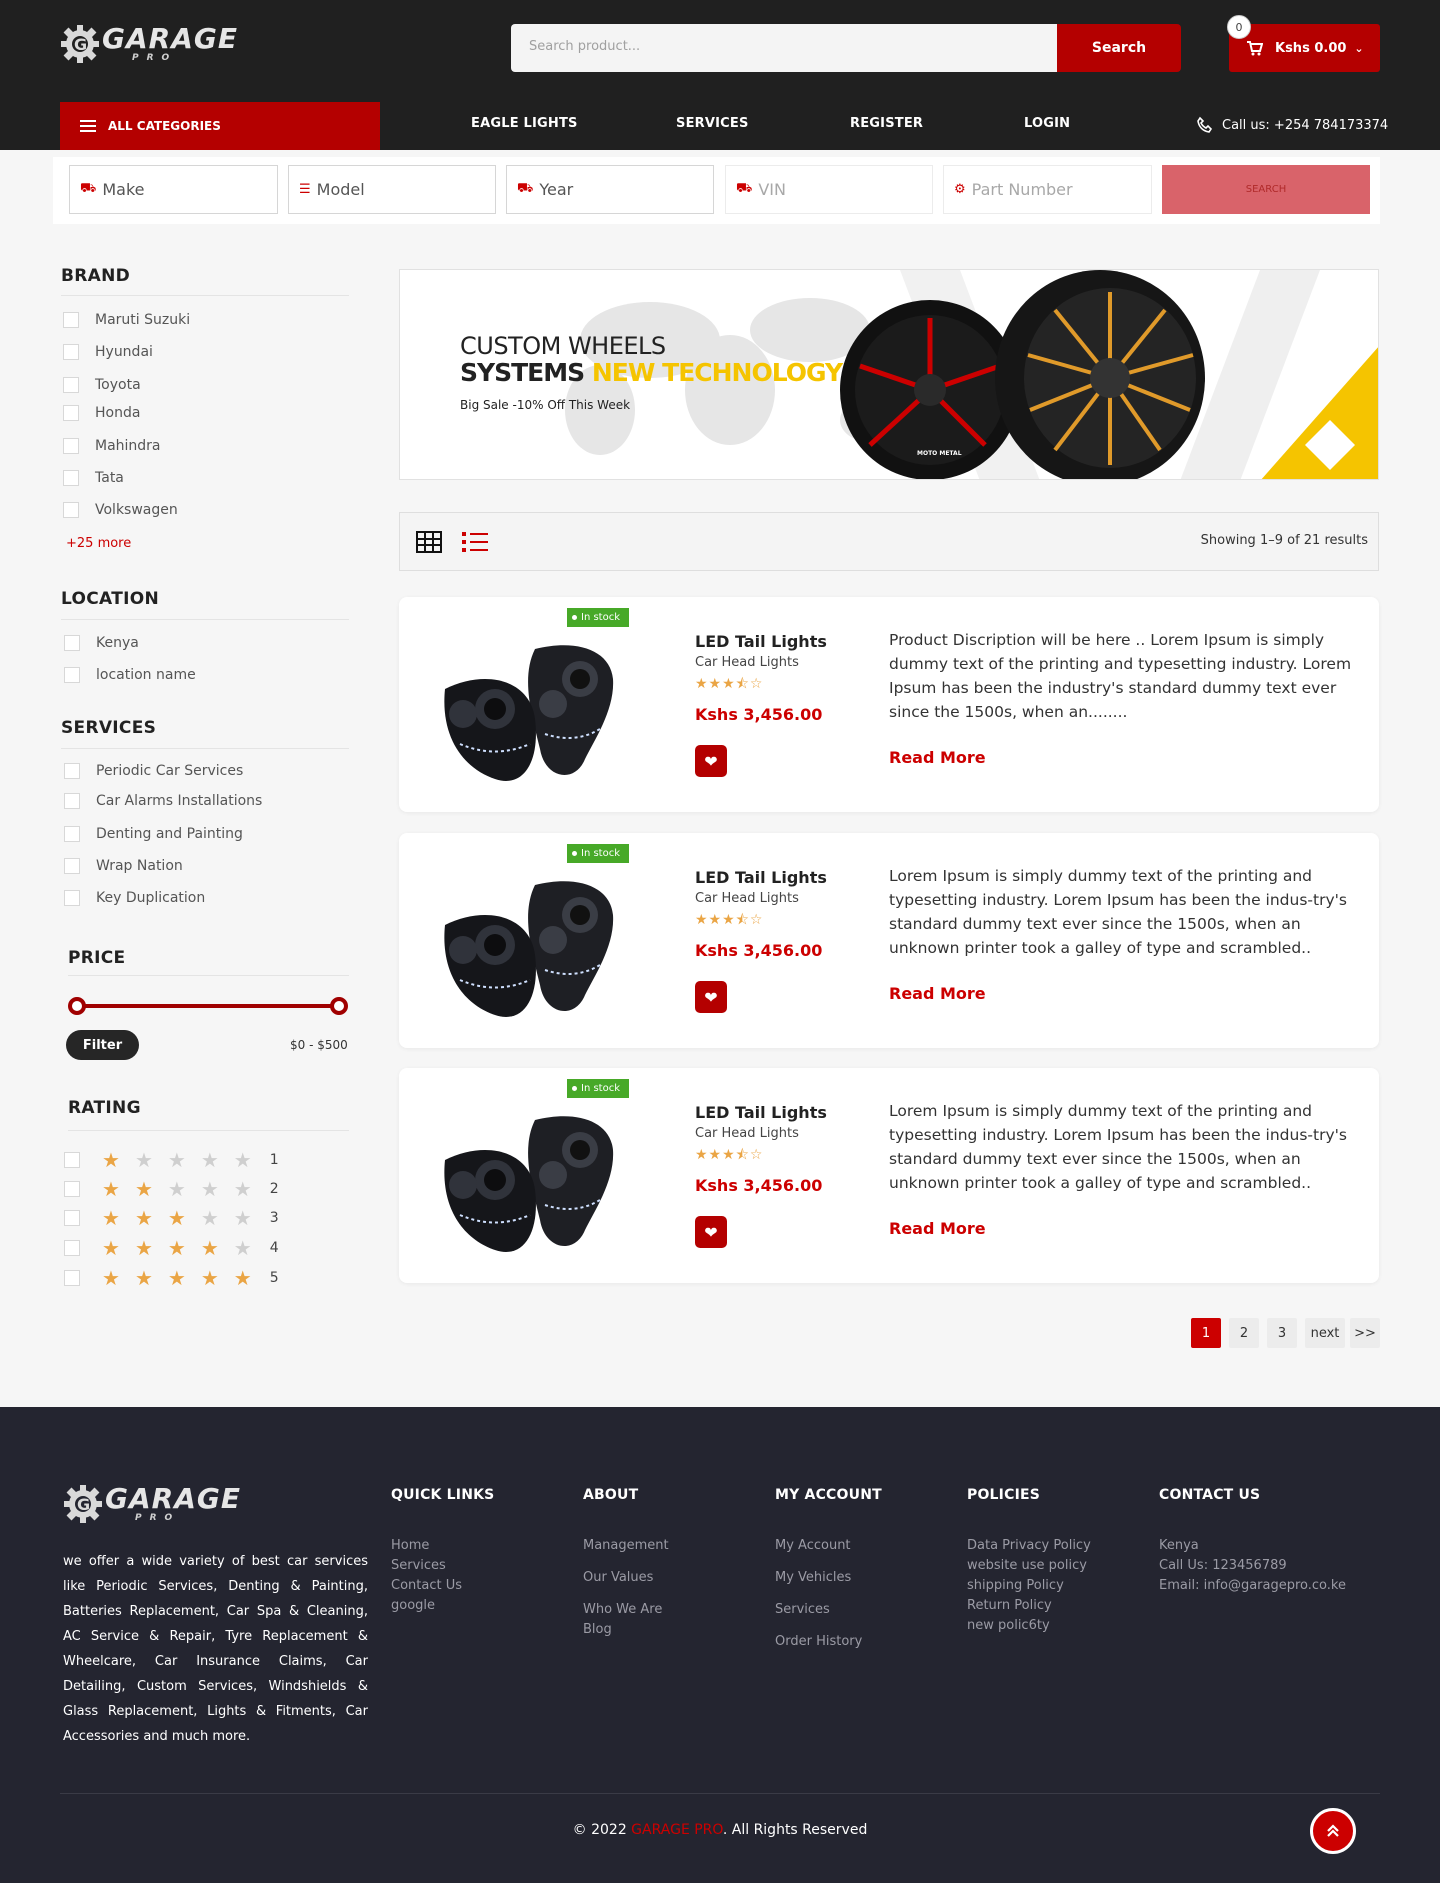 Image resolution: width=1440 pixels, height=1883 pixels. Describe the element at coordinates (392, 189) in the screenshot. I see `model-select: ☰ Model` at that location.